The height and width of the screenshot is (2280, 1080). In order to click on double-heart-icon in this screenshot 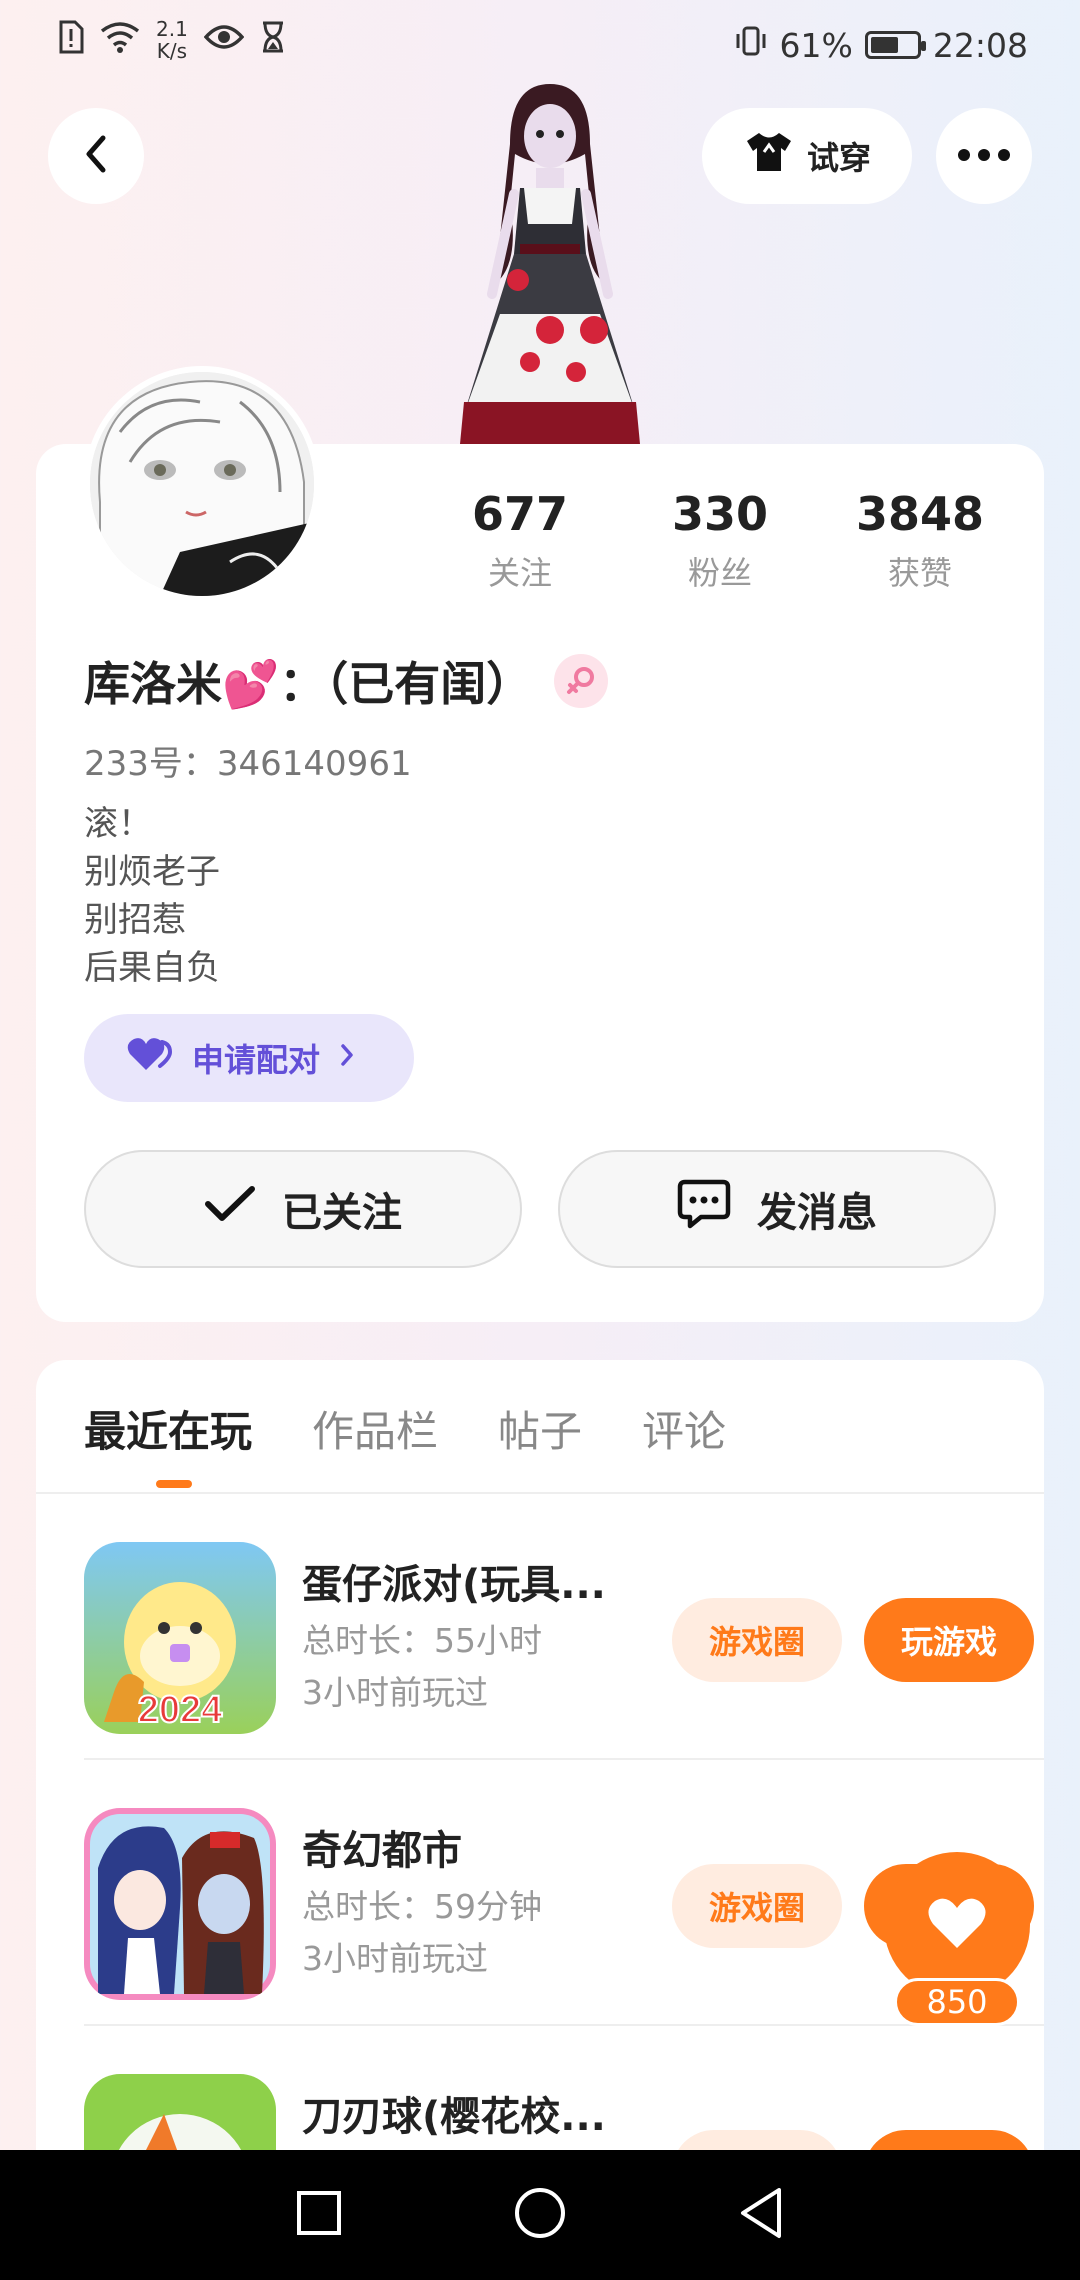, I will do `click(150, 1058)`.